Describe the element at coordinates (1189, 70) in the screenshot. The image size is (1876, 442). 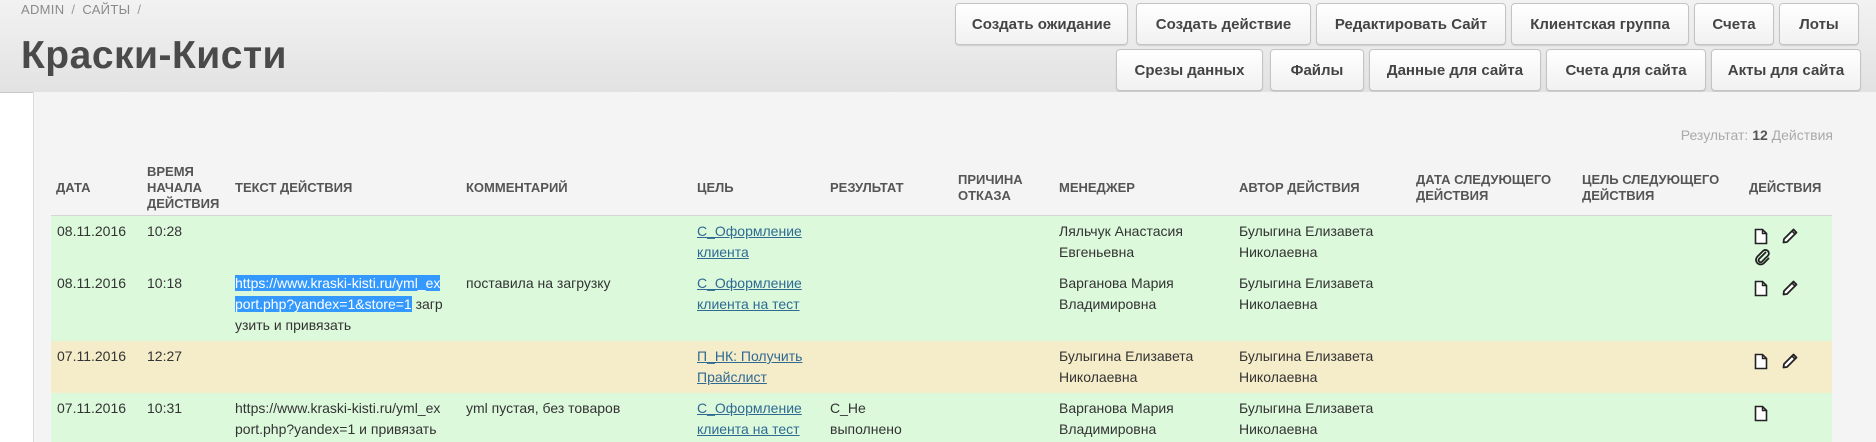
I see `data-slices-button: Срезы данных` at that location.